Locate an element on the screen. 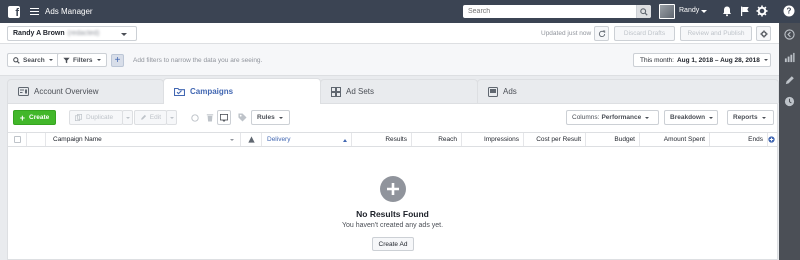  add-column-cell is located at coordinates (772, 139).